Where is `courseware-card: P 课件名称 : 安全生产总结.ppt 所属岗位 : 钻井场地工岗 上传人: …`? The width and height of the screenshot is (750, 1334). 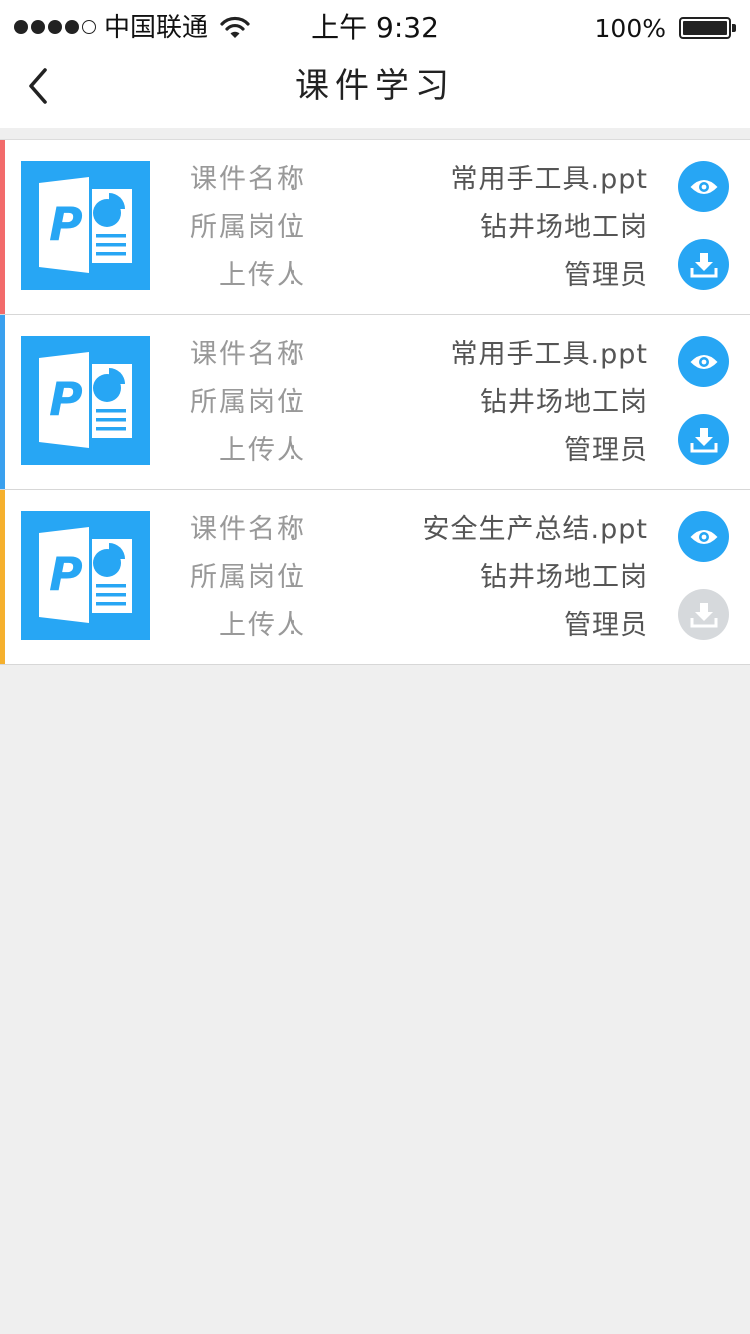 courseware-card: P 课件名称 : 安全生产总结.ppt 所属岗位 : 钻井场地工岗 上传人: … is located at coordinates (375, 577).